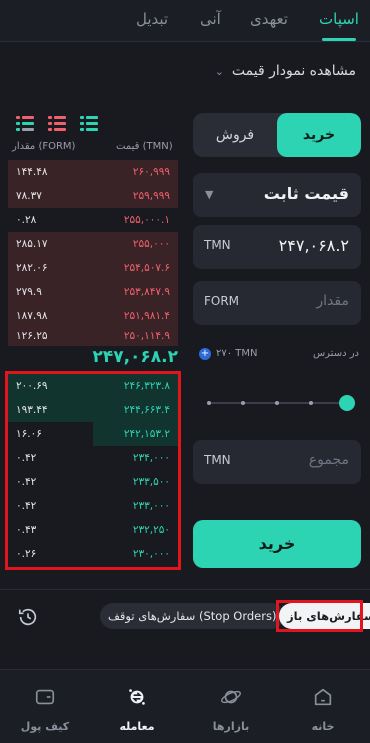 The width and height of the screenshot is (370, 743). What do you see at coordinates (319, 616) in the screenshot?
I see `highlight-box-open-orders` at bounding box center [319, 616].